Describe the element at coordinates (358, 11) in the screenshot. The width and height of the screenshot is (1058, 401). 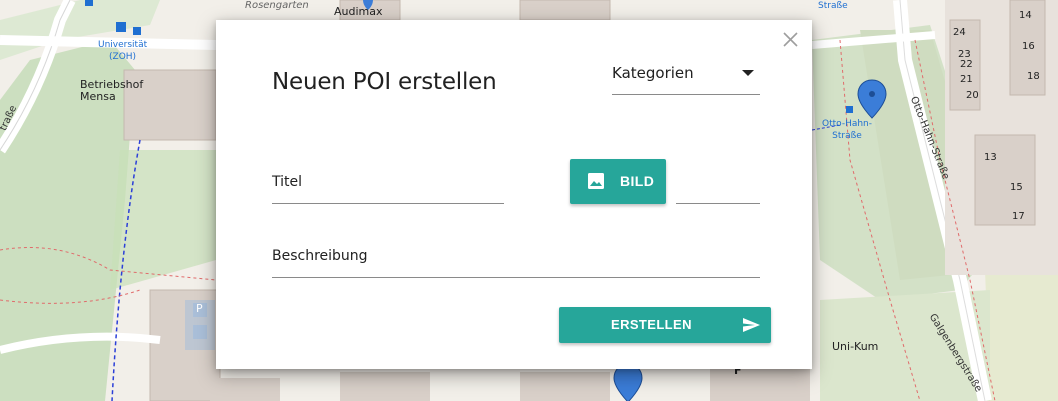
I see `map-label-audimax: Audimax` at that location.